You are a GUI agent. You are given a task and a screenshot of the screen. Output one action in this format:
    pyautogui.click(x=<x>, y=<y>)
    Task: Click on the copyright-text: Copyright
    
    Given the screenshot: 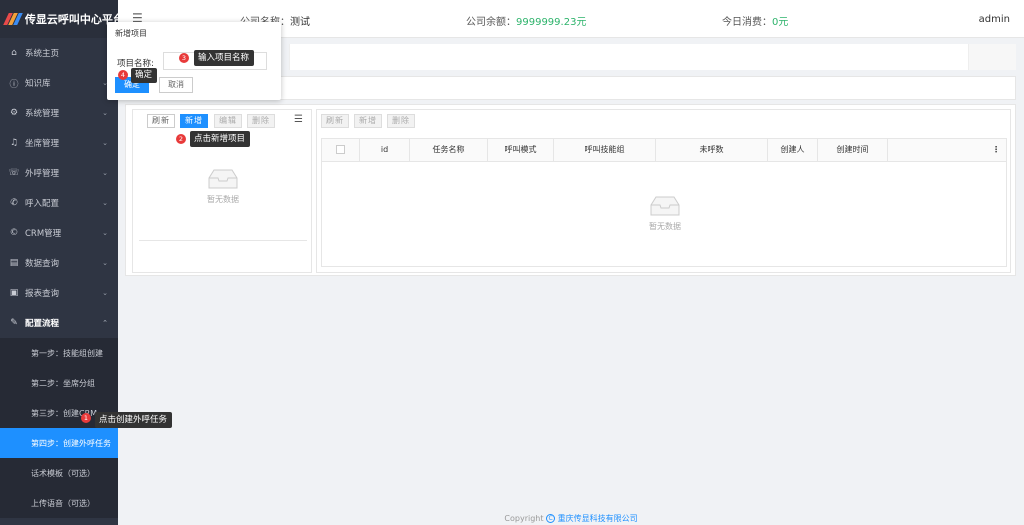 What is the action you would take?
    pyautogui.click(x=524, y=518)
    